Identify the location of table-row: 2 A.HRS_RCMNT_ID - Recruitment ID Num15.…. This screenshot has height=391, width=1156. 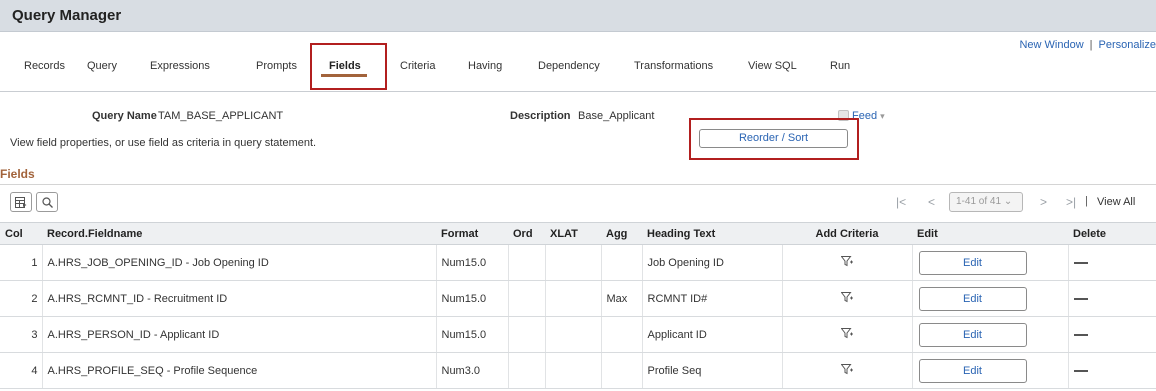
(578, 298).